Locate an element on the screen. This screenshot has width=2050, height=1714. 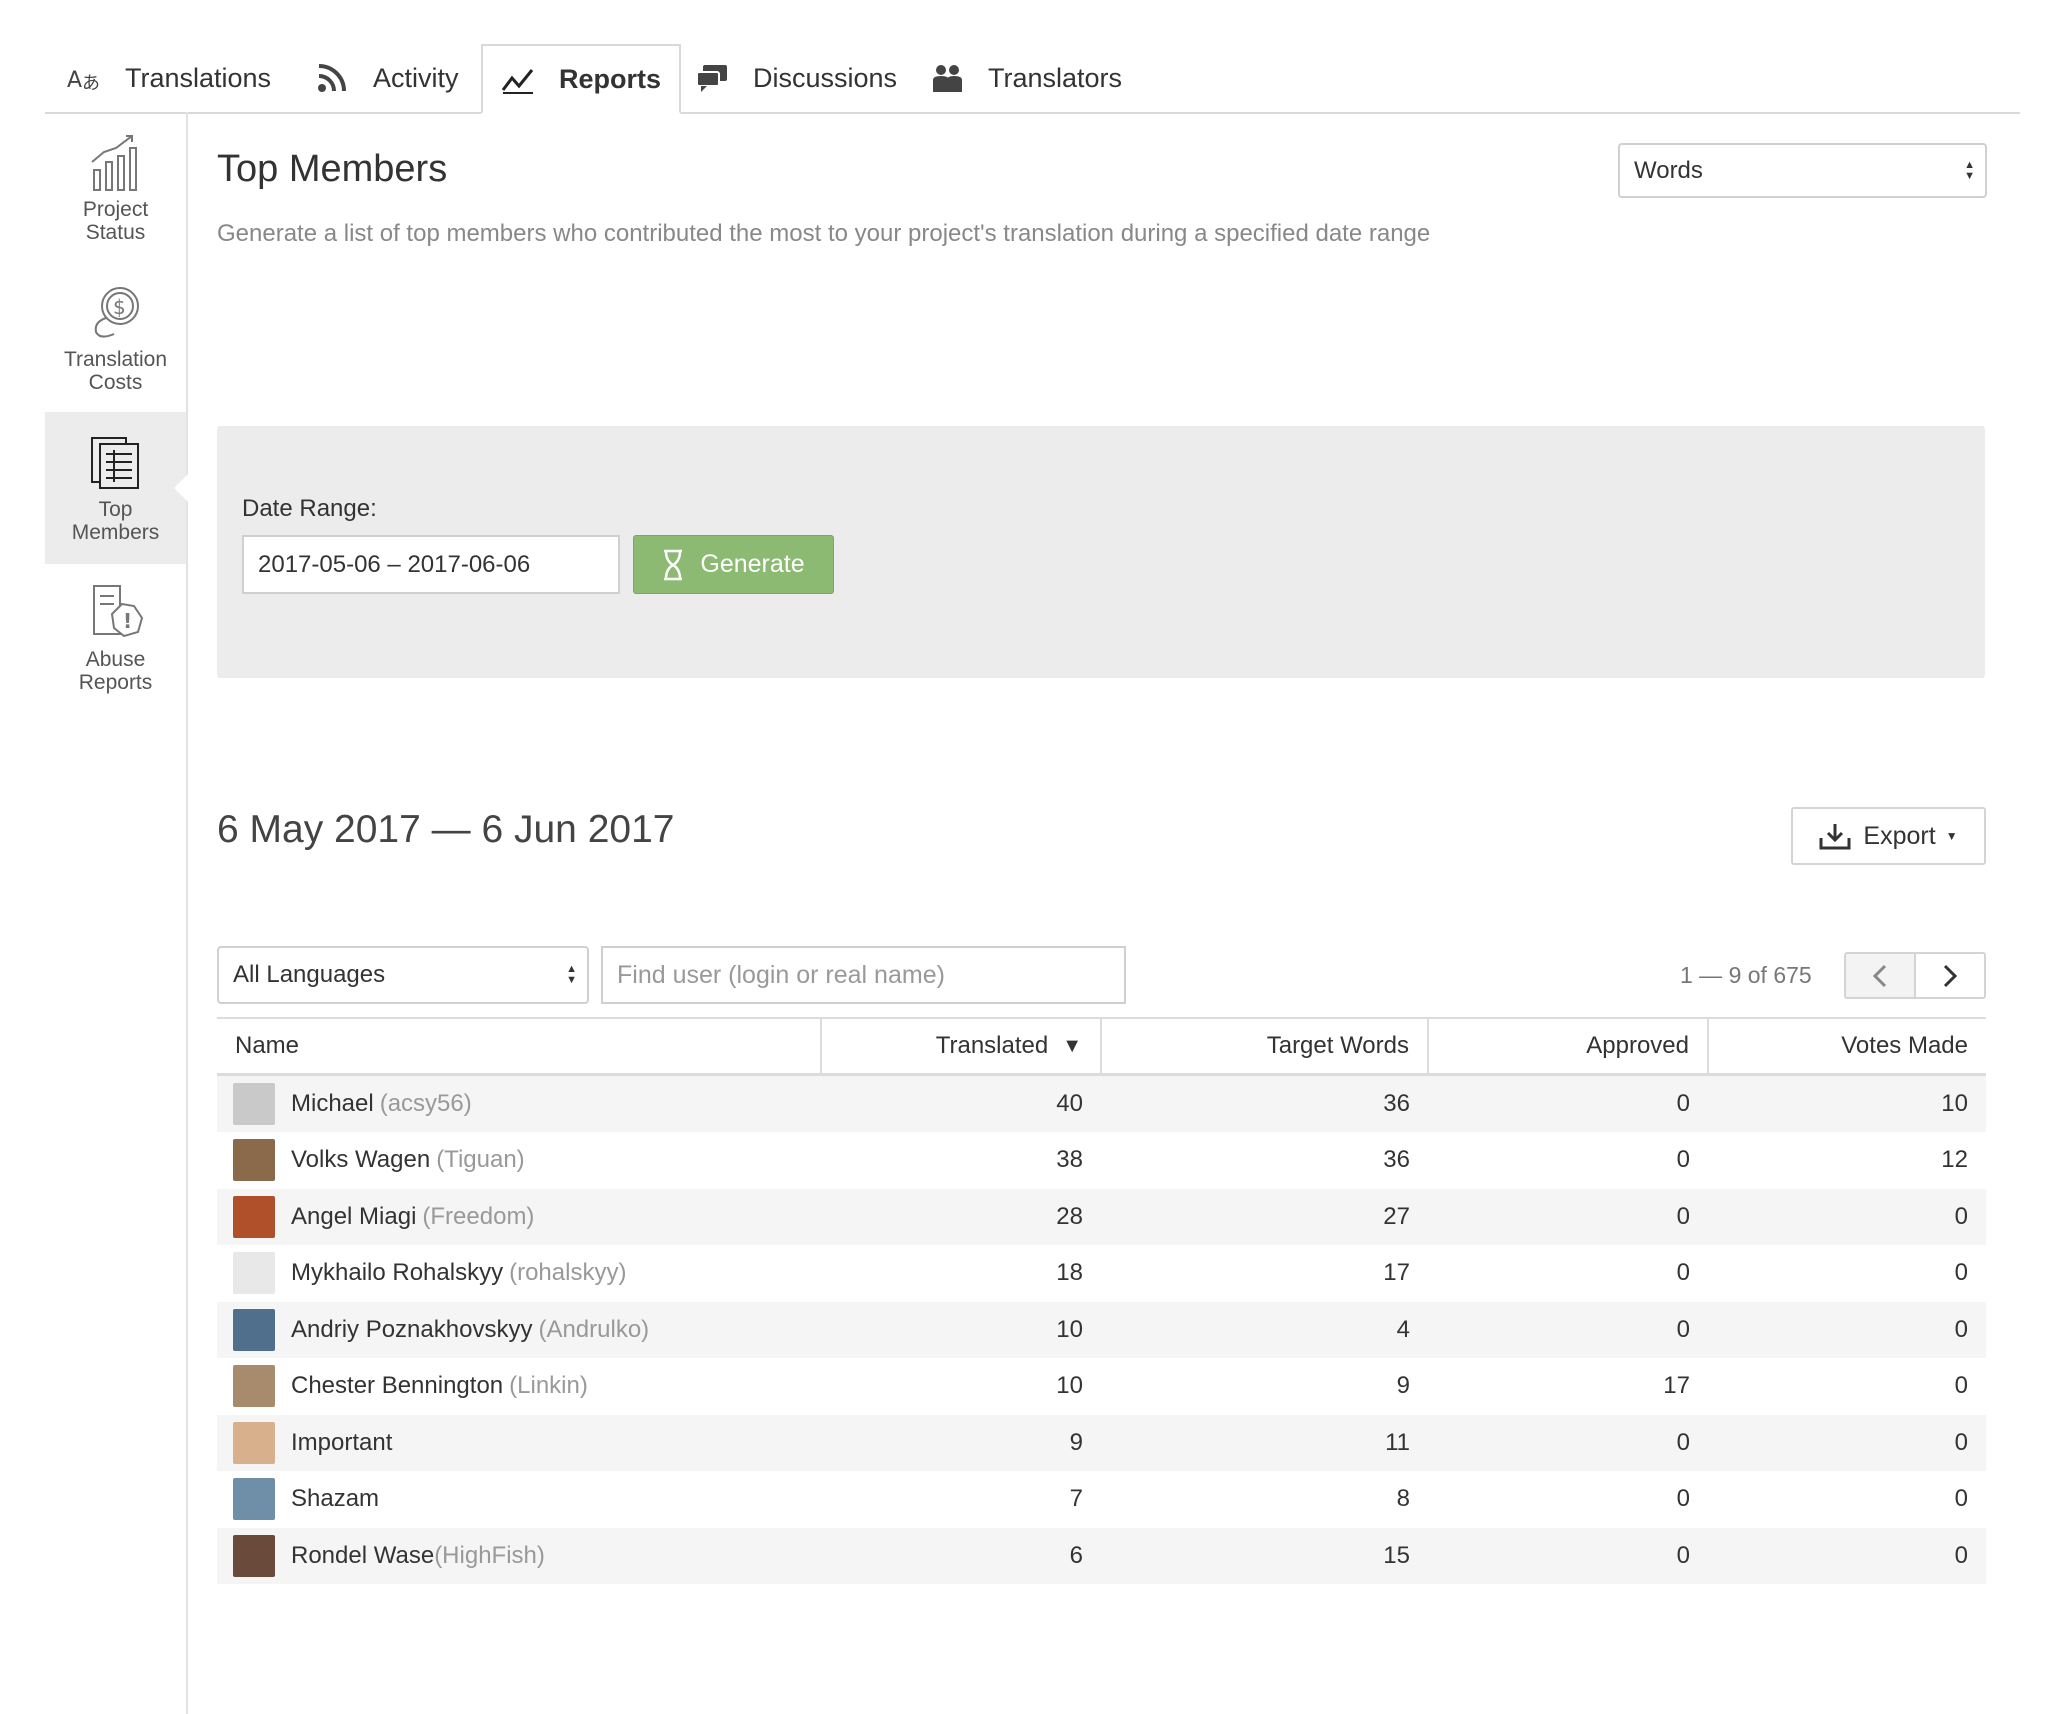
tab-reports: Reports is located at coordinates (581, 79).